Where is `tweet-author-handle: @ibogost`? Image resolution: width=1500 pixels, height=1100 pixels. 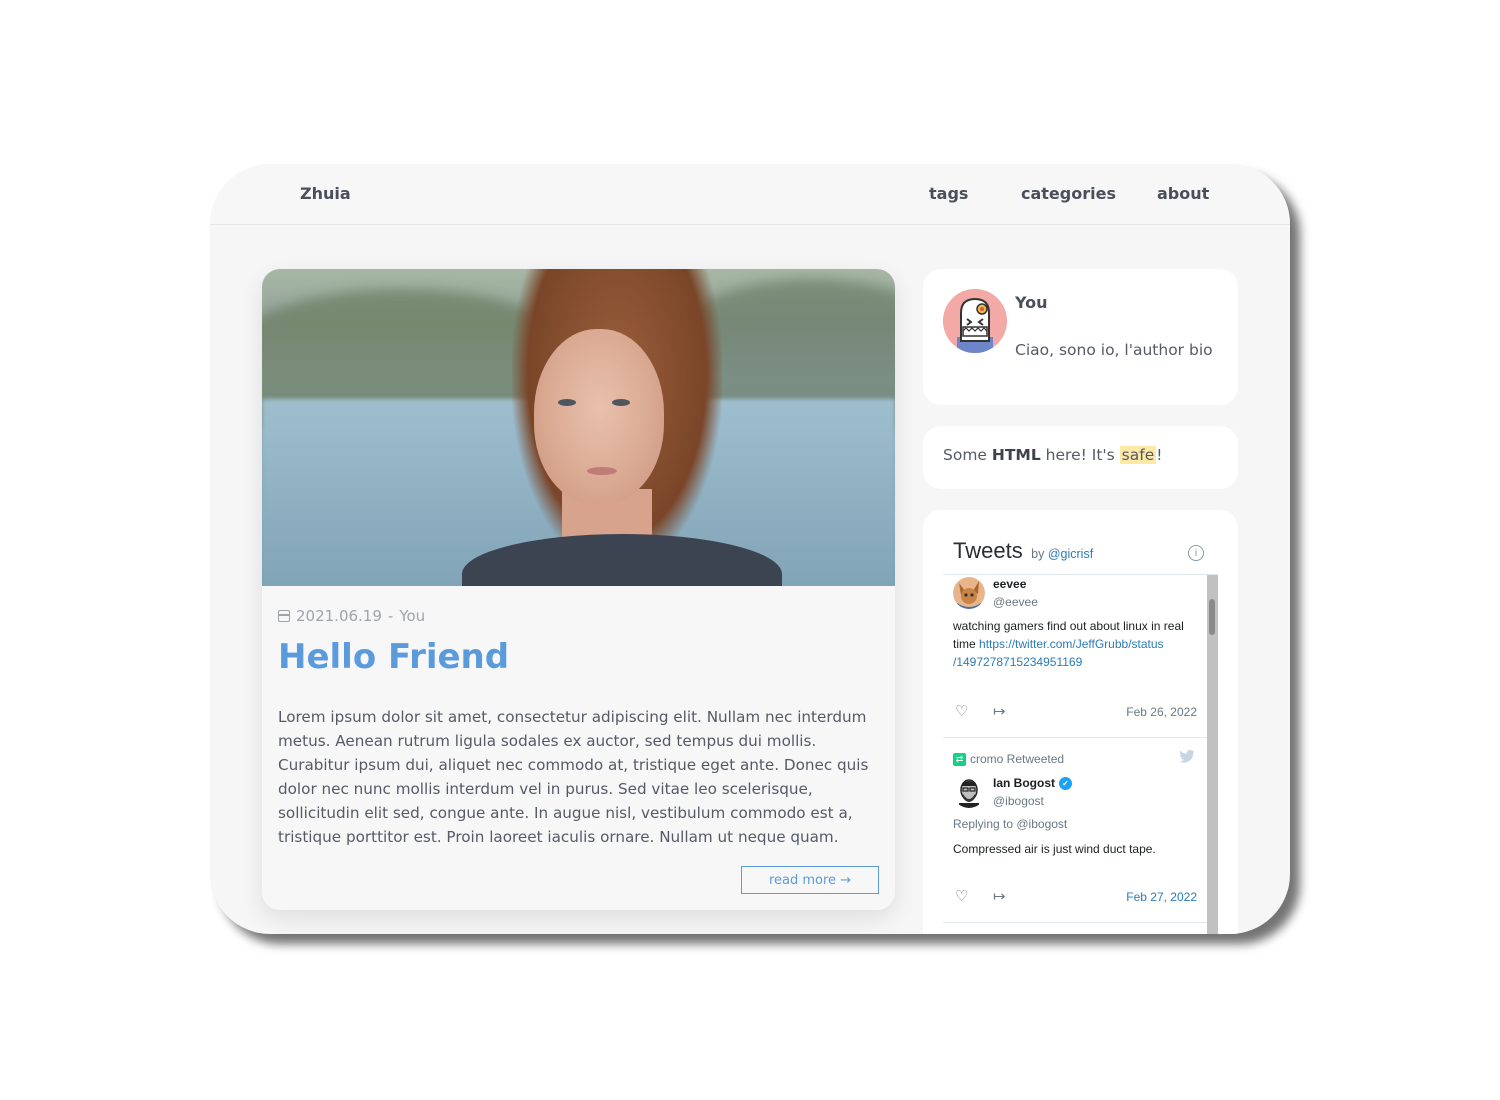 tweet-author-handle: @ibogost is located at coordinates (1018, 801).